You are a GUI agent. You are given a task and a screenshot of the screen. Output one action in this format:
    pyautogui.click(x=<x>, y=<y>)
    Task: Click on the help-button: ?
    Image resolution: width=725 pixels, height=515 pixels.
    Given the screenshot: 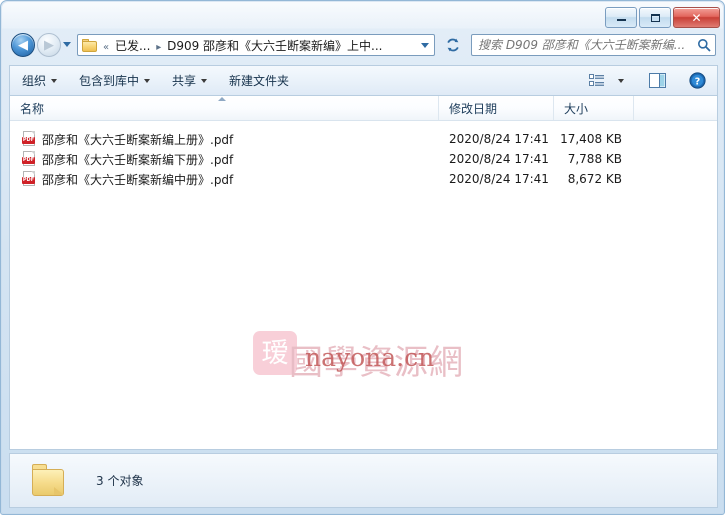 What is the action you would take?
    pyautogui.click(x=697, y=81)
    